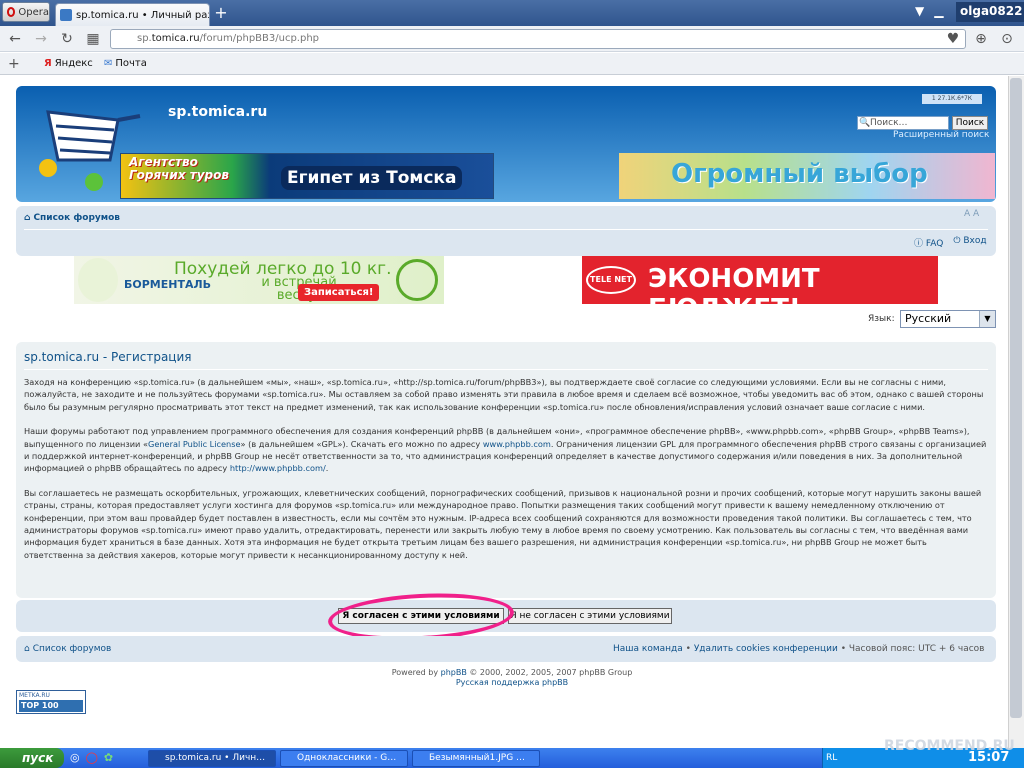 The width and height of the screenshot is (1024, 768). Describe the element at coordinates (417, 280) in the screenshot. I see `clock-icon` at that location.